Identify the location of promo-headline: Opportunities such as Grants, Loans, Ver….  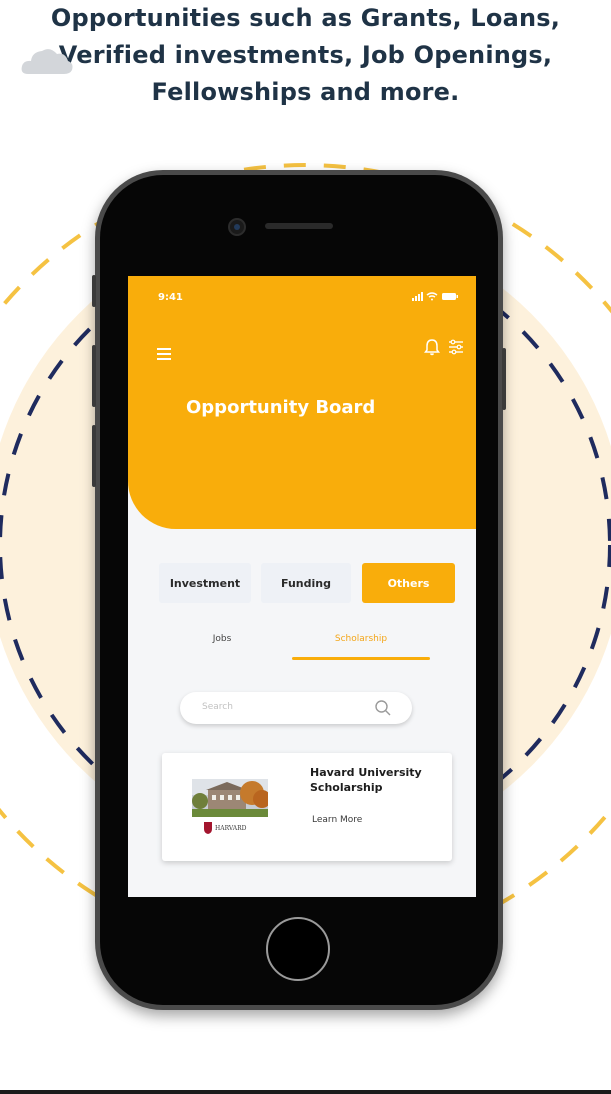
(305, 55).